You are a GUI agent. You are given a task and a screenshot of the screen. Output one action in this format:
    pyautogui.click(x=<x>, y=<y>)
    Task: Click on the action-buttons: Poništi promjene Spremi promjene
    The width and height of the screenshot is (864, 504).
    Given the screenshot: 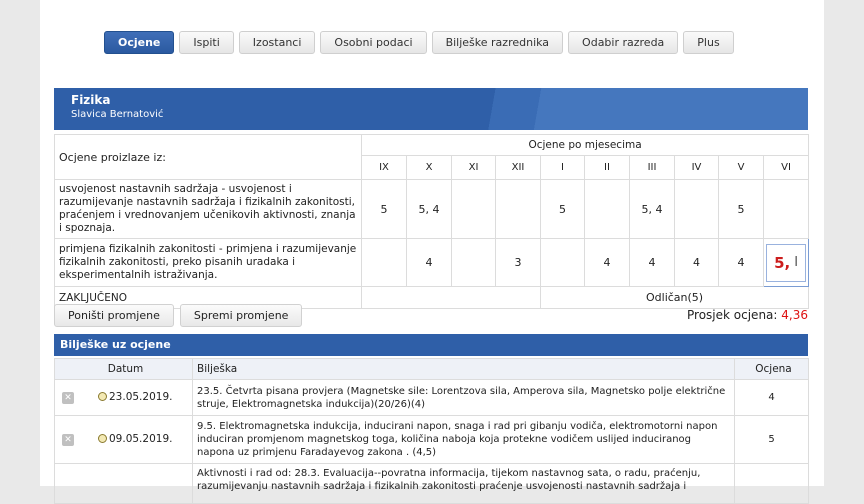 What is the action you would take?
    pyautogui.click(x=178, y=315)
    